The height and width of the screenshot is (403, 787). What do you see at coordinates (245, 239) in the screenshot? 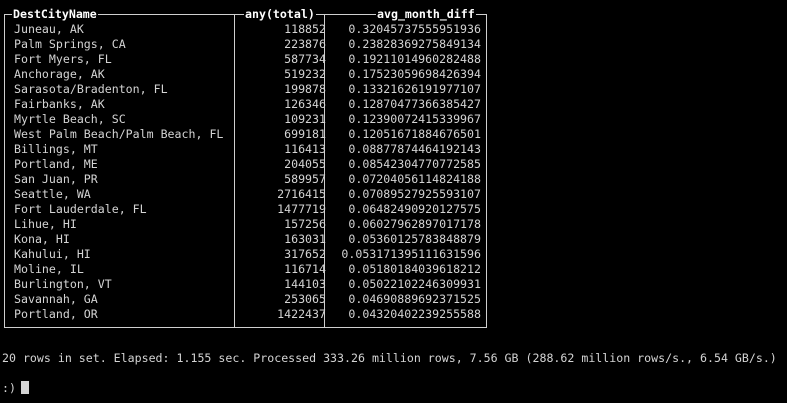
I see `table-row: Kona, HI 163031 0.05360125783848879` at bounding box center [245, 239].